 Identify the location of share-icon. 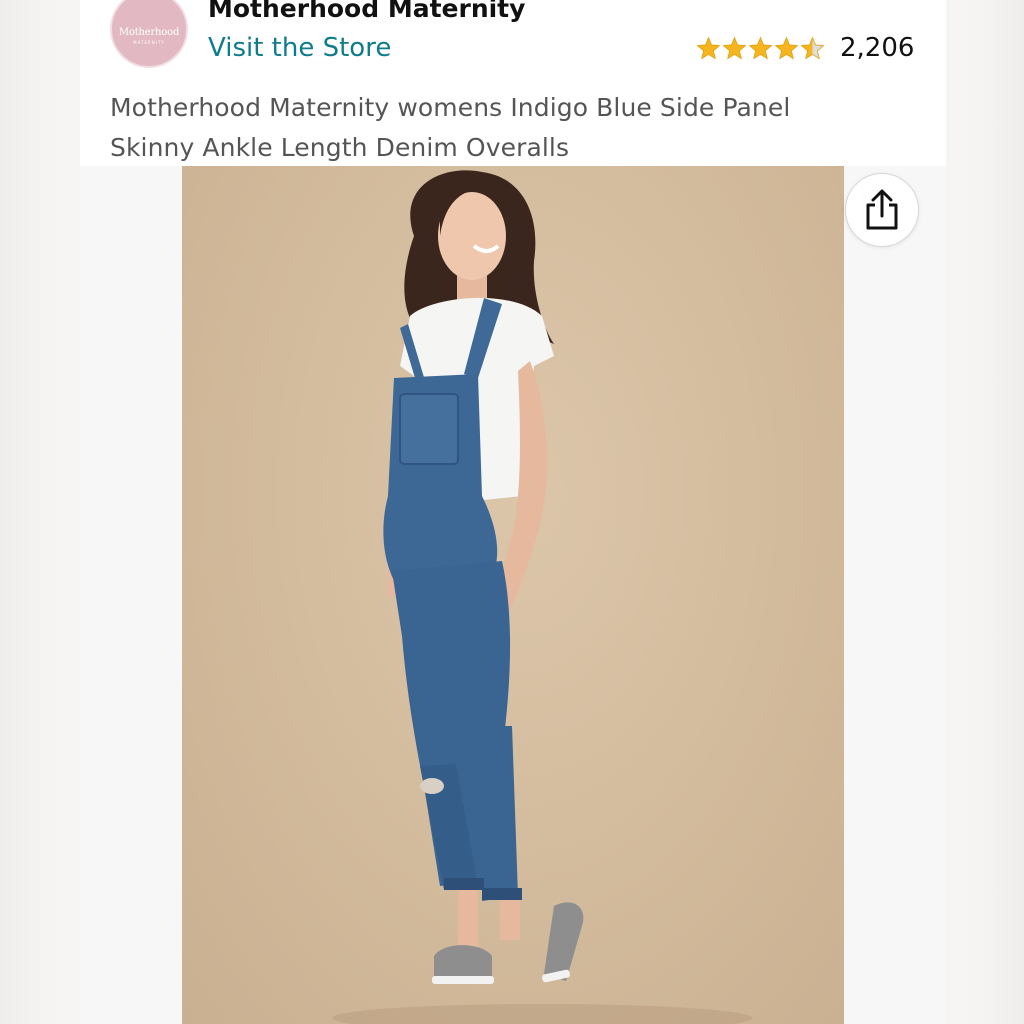
(882, 209).